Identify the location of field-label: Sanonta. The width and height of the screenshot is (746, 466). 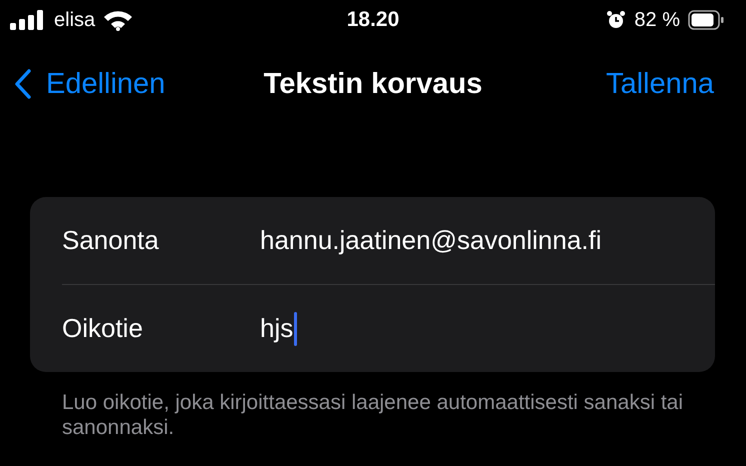
(111, 240).